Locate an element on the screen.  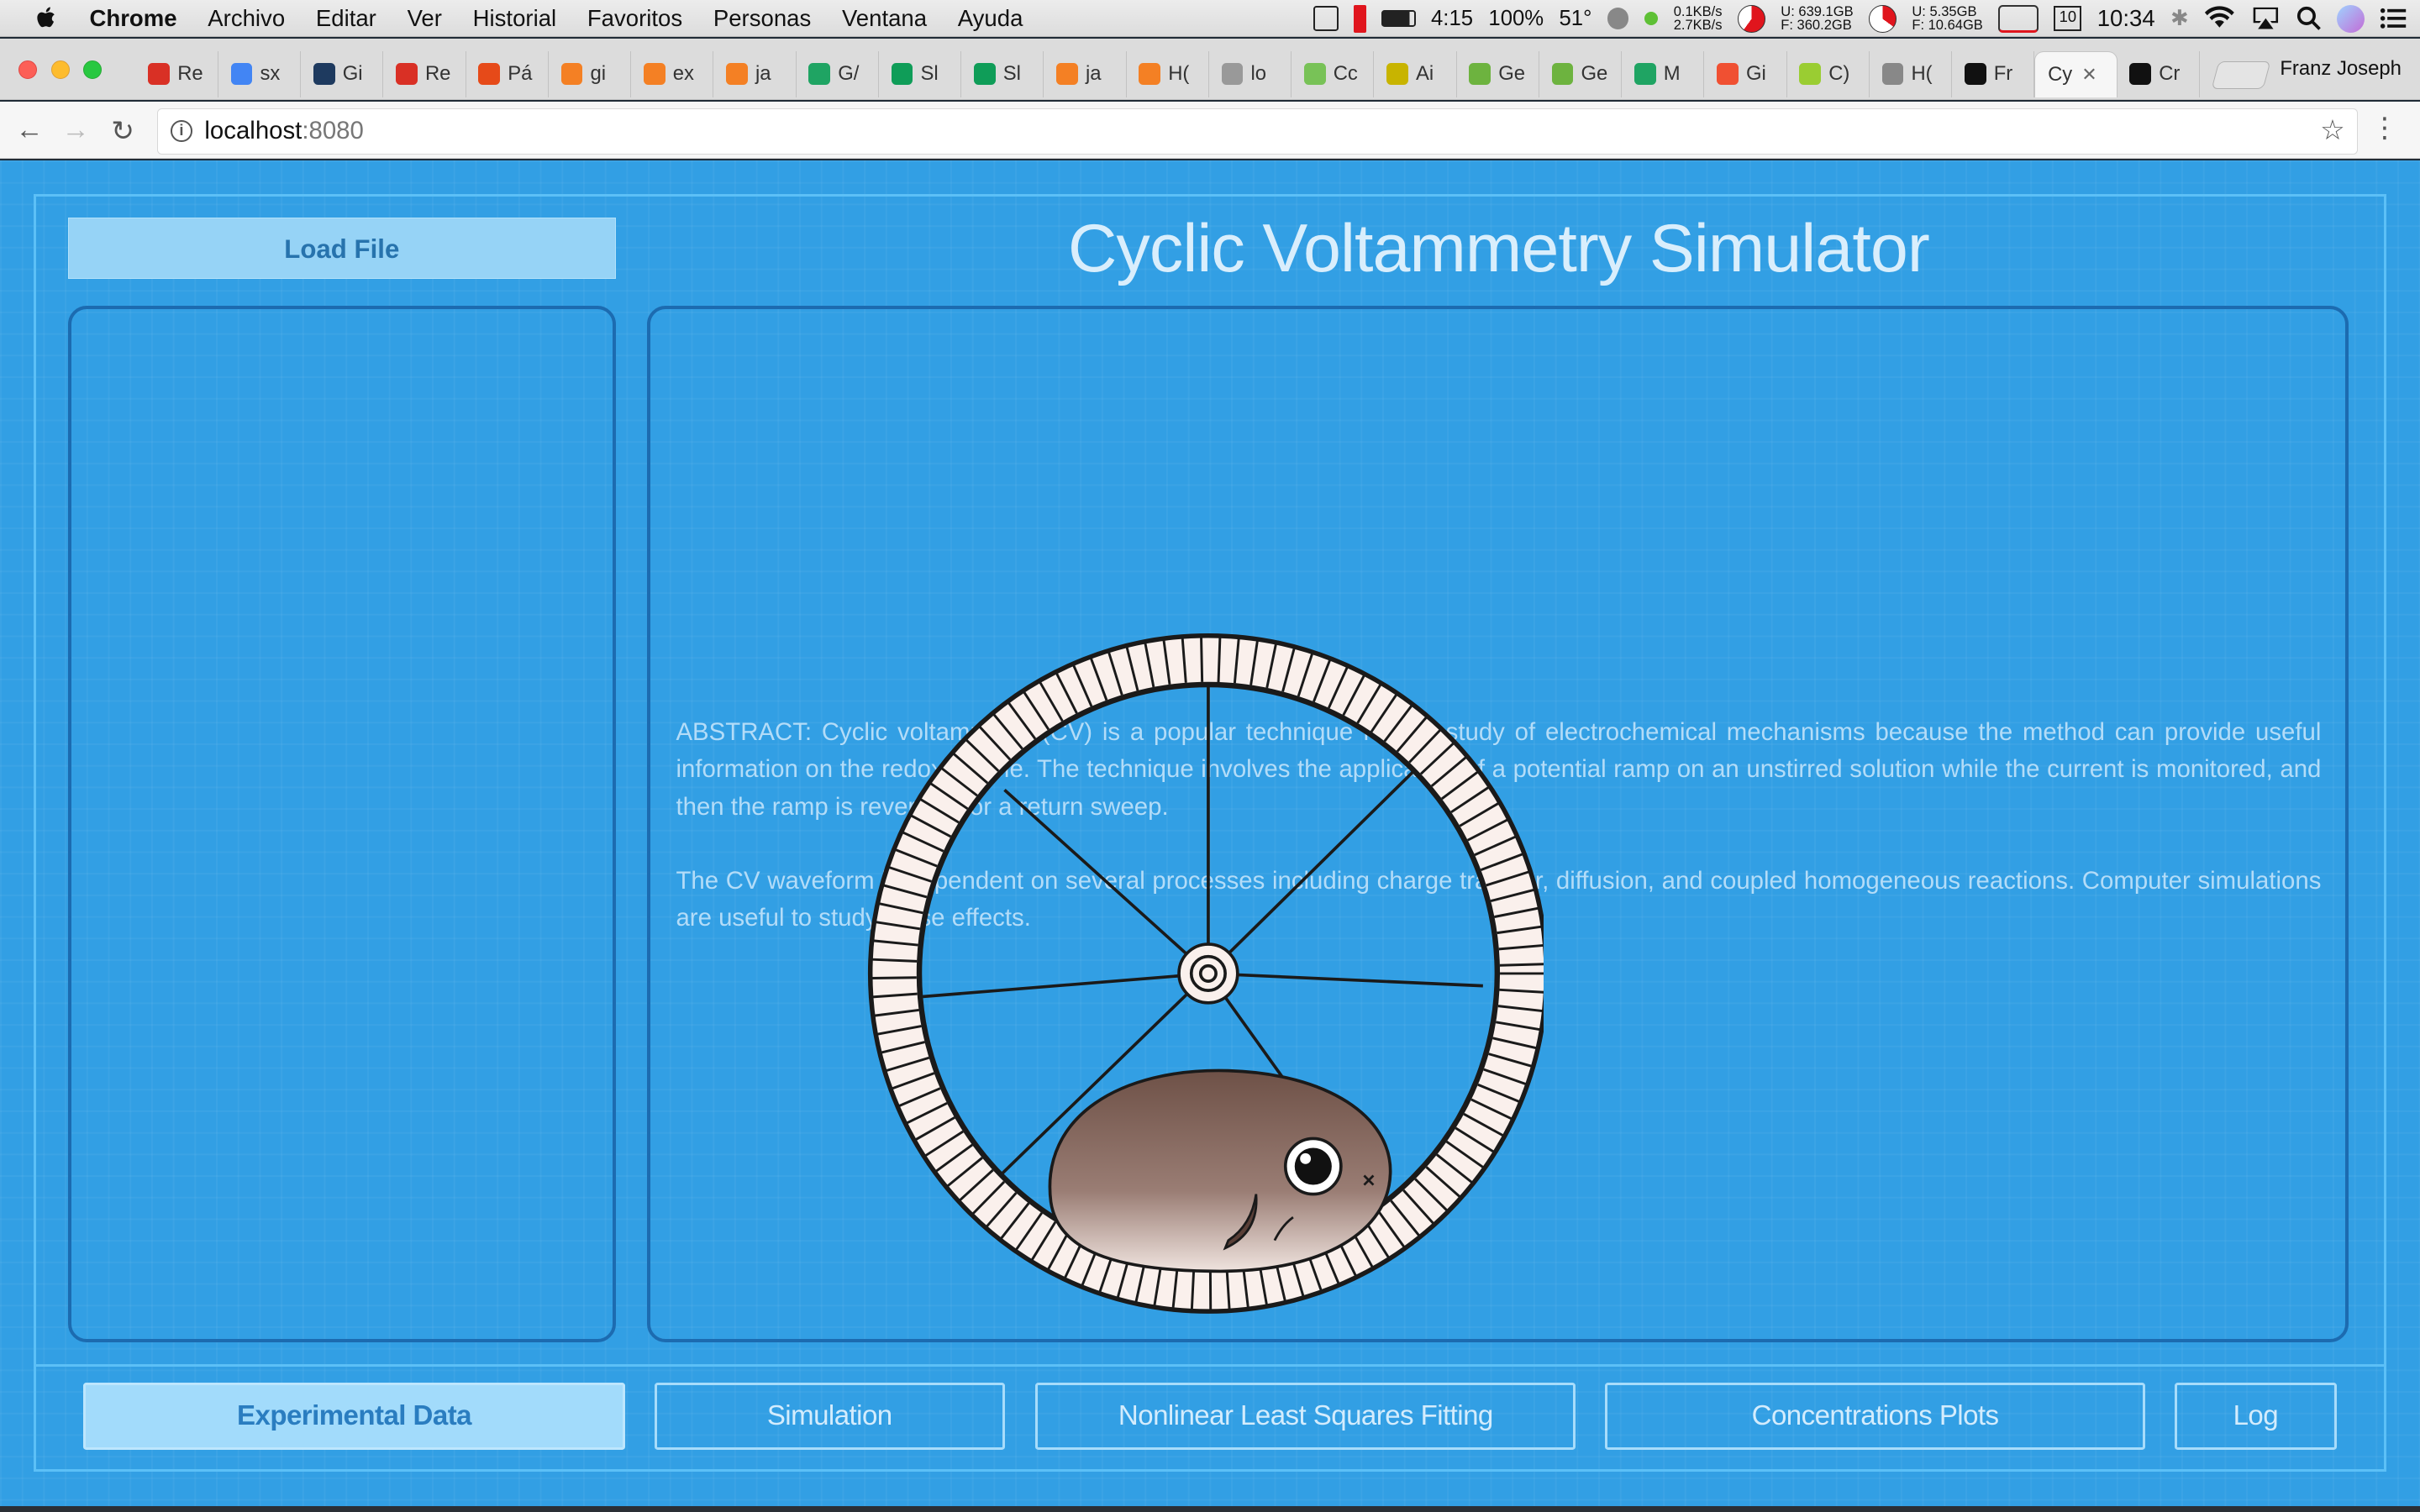
profile-name: Franz Joseph is located at coordinates (2341, 69).